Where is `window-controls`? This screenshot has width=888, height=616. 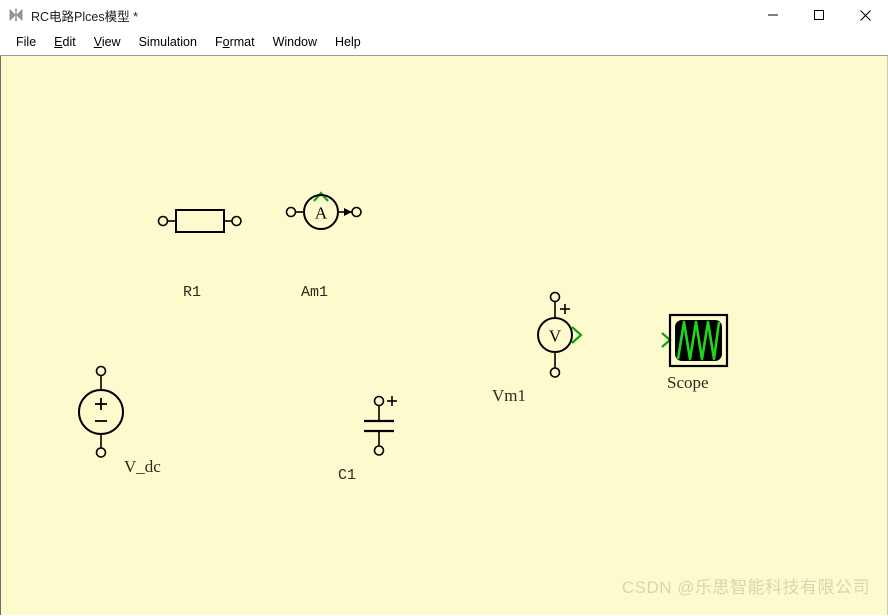
window-controls is located at coordinates (819, 15).